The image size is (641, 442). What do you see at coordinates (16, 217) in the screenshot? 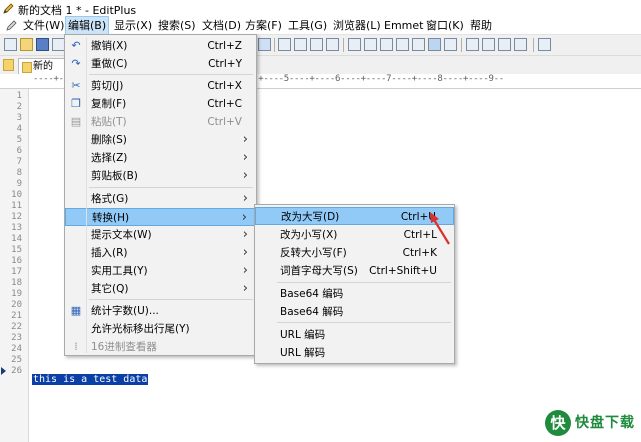
I see `line-number: 12` at bounding box center [16, 217].